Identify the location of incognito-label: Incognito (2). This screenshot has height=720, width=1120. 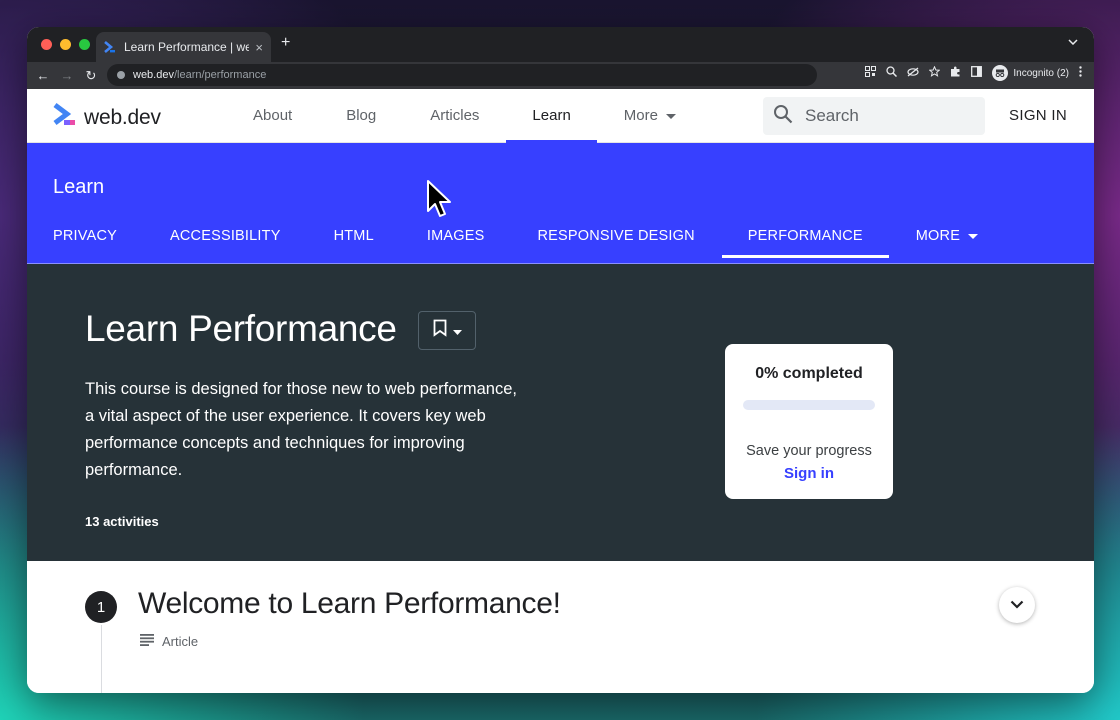
(1041, 73).